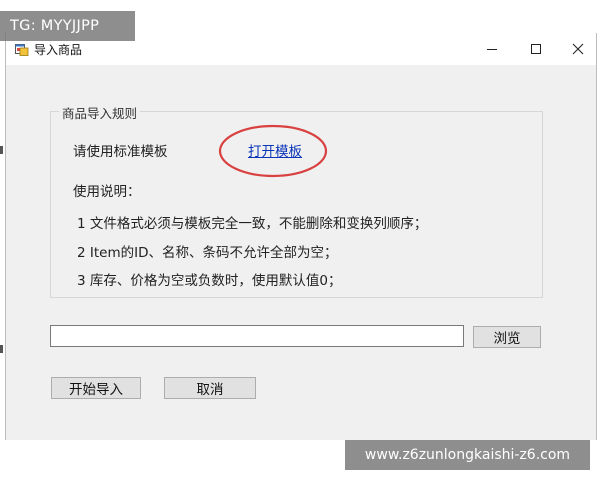 The width and height of the screenshot is (600, 480). I want to click on minimize-button, so click(492, 49).